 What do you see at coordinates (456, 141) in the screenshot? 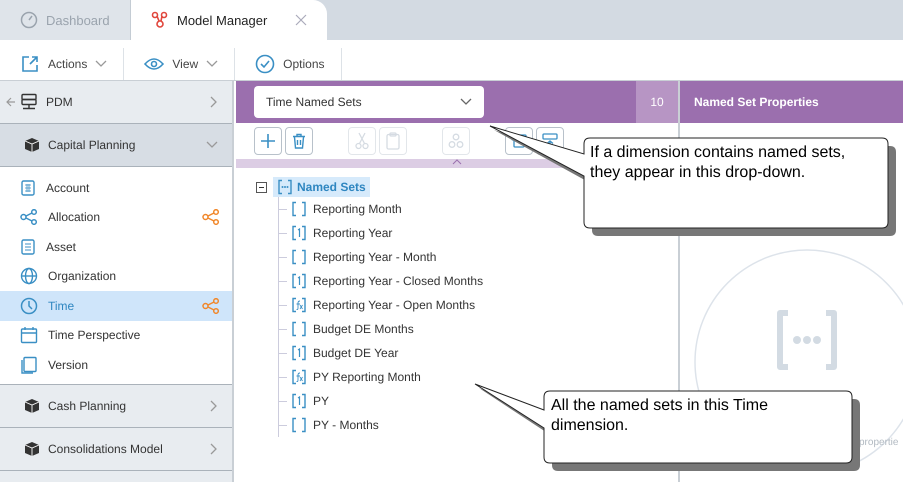
I see `circles-icon` at bounding box center [456, 141].